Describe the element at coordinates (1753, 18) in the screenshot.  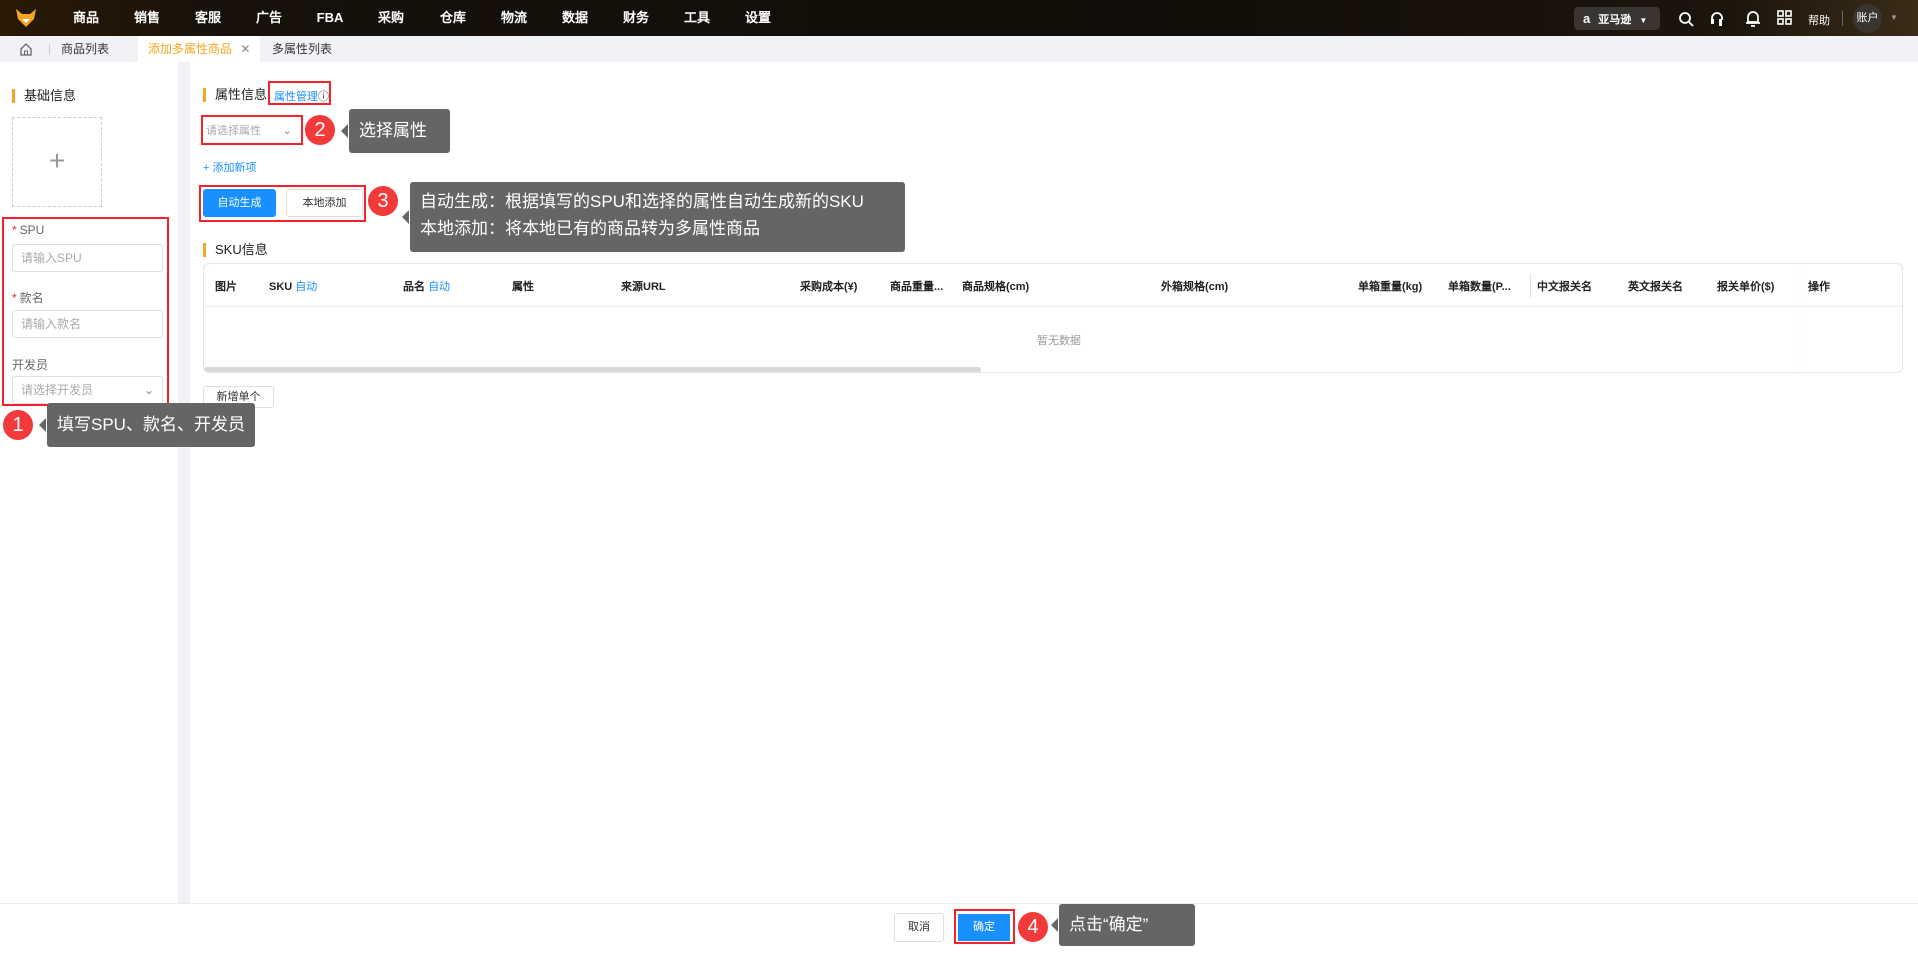
I see `bell-icon` at that location.